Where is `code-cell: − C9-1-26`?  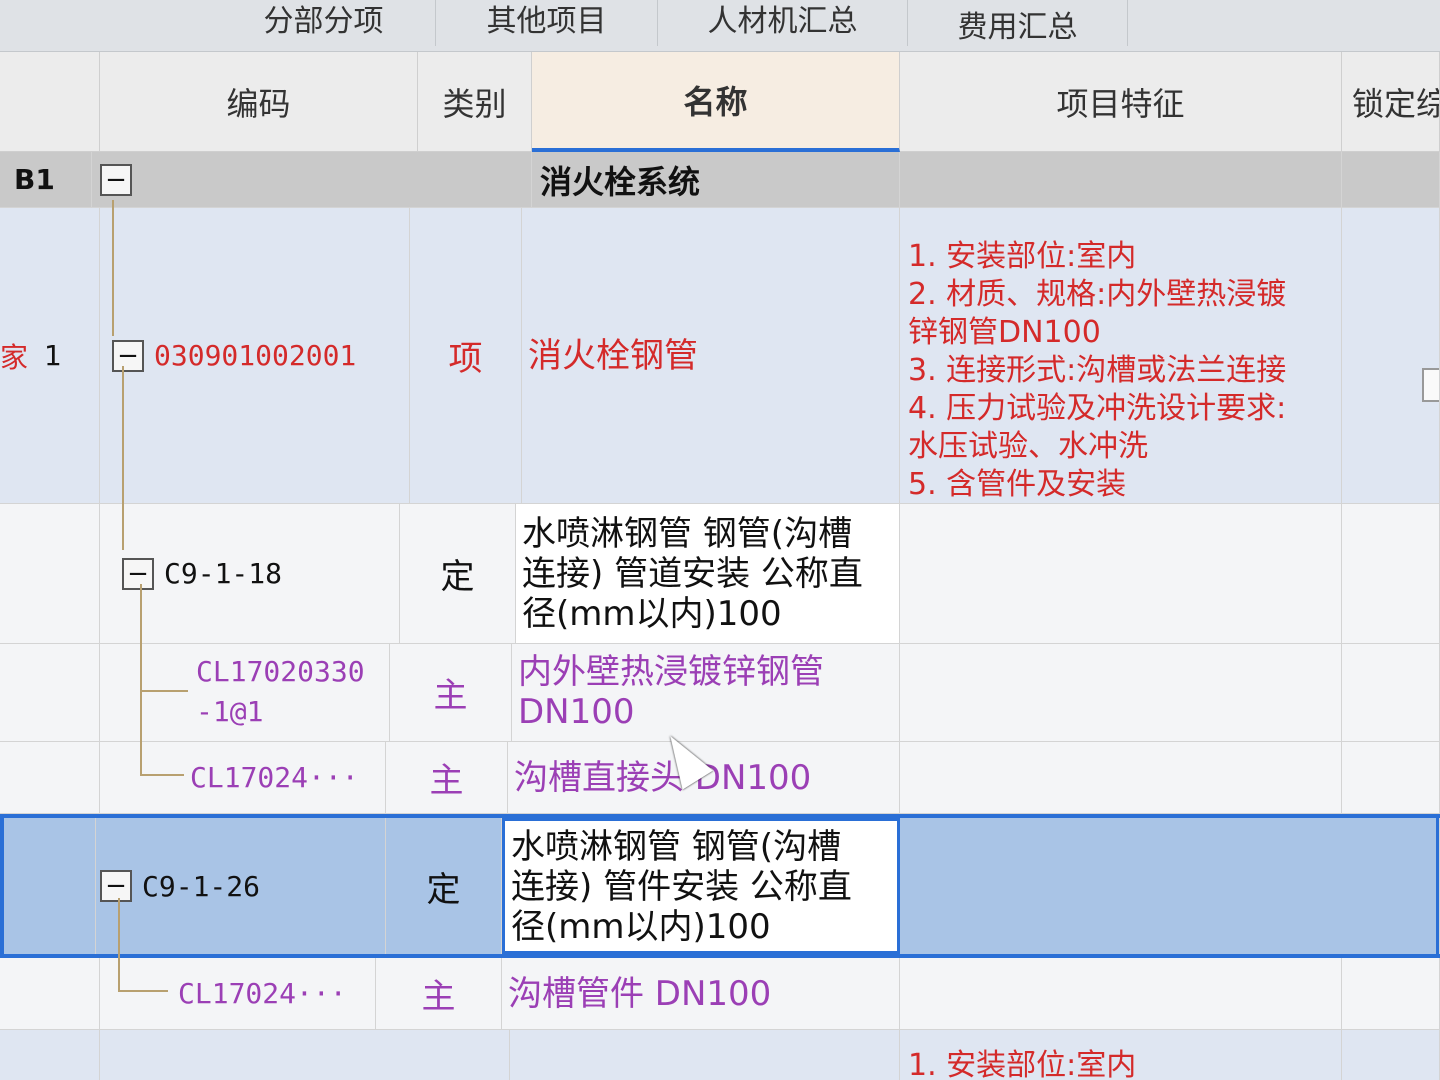 code-cell: − C9-1-26 is located at coordinates (241, 886).